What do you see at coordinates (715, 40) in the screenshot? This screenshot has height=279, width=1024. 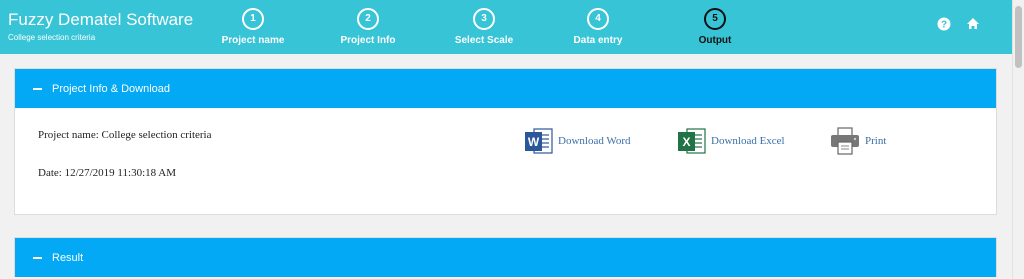 I see `step-label: Output` at bounding box center [715, 40].